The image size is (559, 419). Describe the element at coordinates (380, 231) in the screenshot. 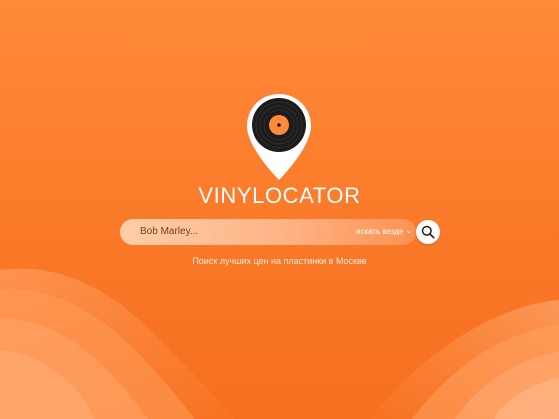

I see `search-scope-label: искать везде` at that location.